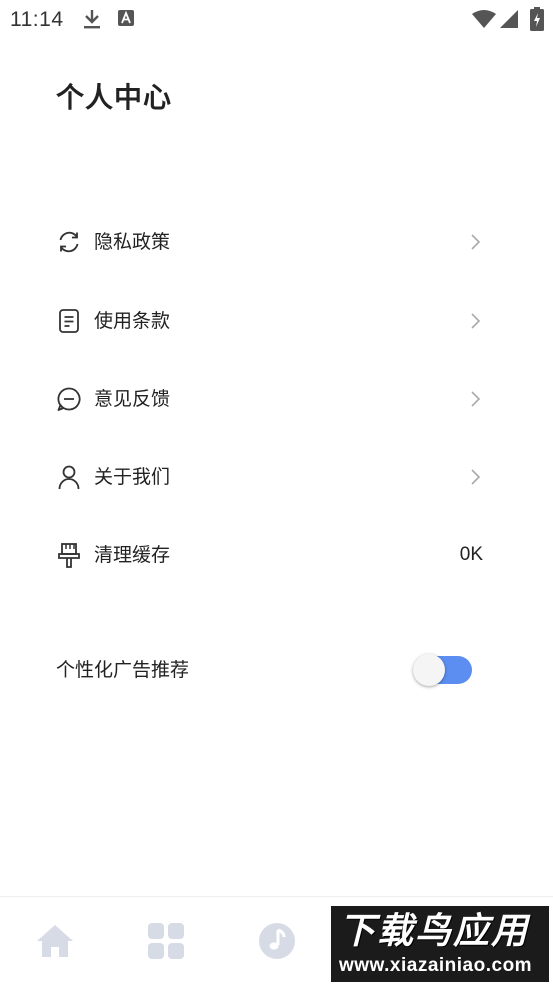  What do you see at coordinates (69, 242) in the screenshot?
I see `refresh-icon` at bounding box center [69, 242].